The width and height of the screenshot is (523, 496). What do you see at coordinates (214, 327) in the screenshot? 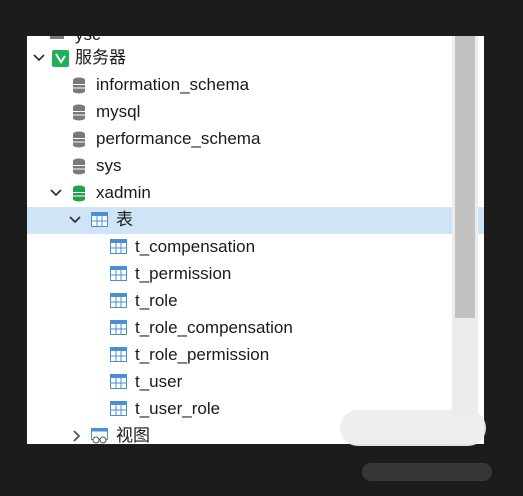
I see `tree-item-label: t_role_compensation` at bounding box center [214, 327].